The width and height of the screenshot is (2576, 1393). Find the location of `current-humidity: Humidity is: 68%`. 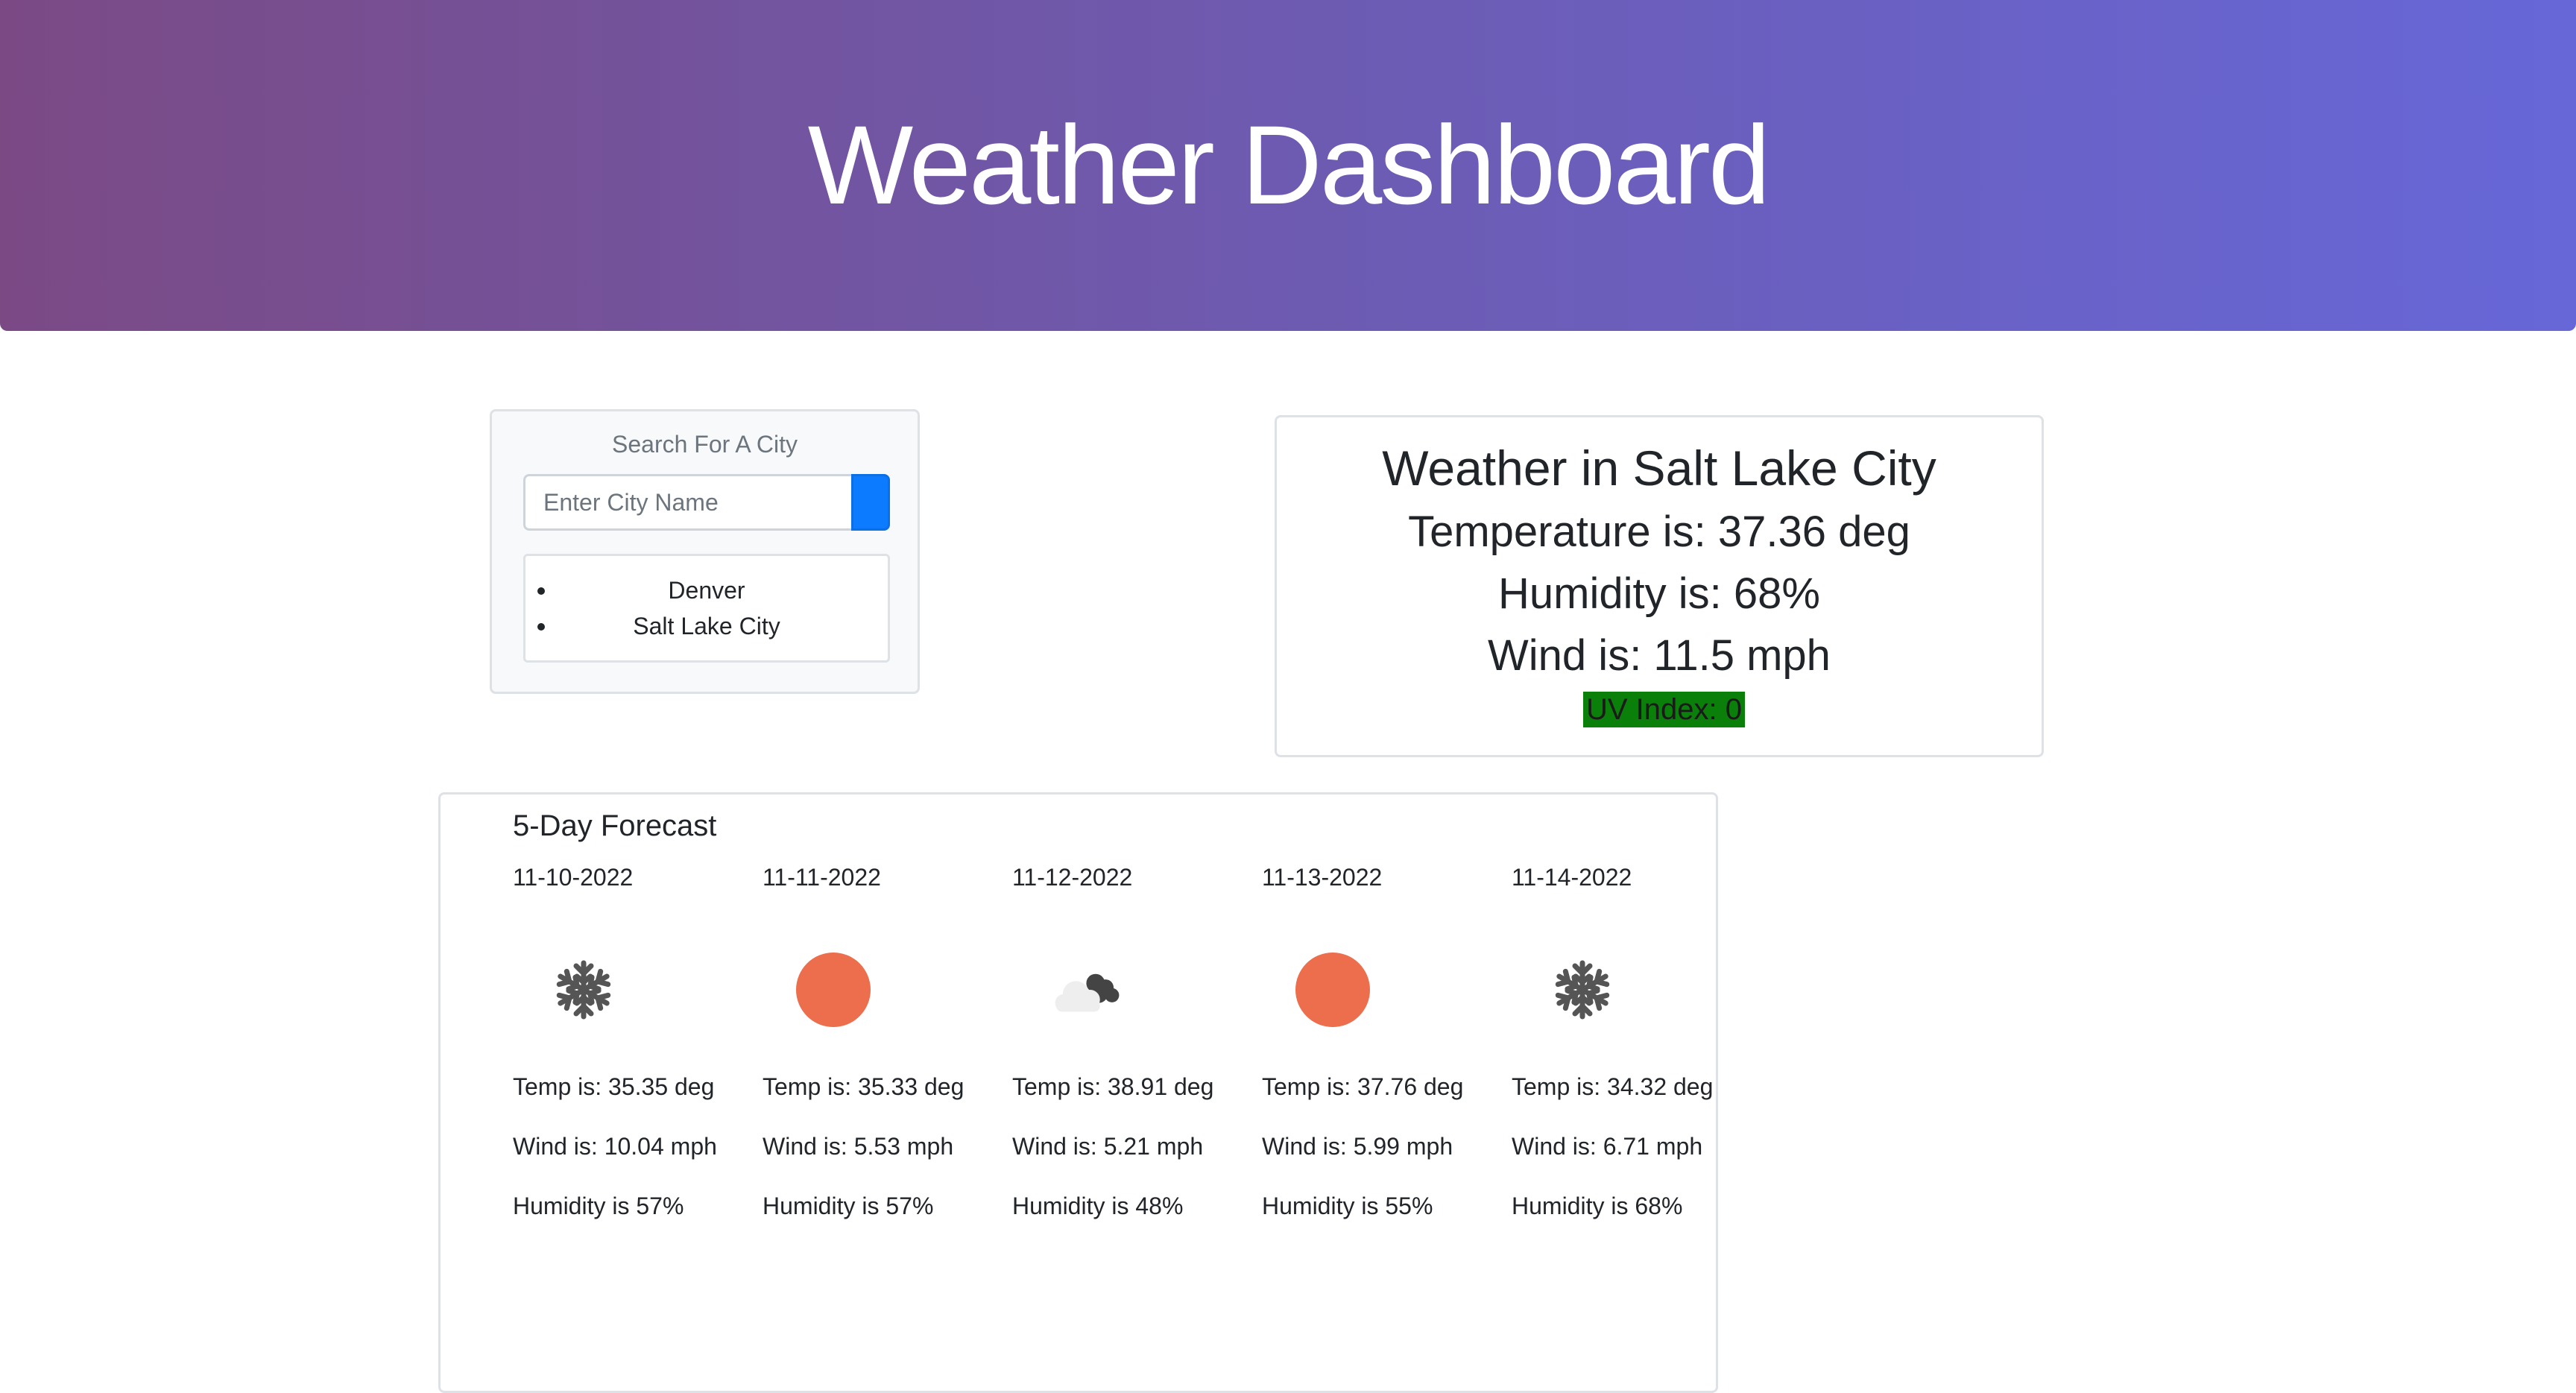

current-humidity: Humidity is: 68% is located at coordinates (1659, 593).